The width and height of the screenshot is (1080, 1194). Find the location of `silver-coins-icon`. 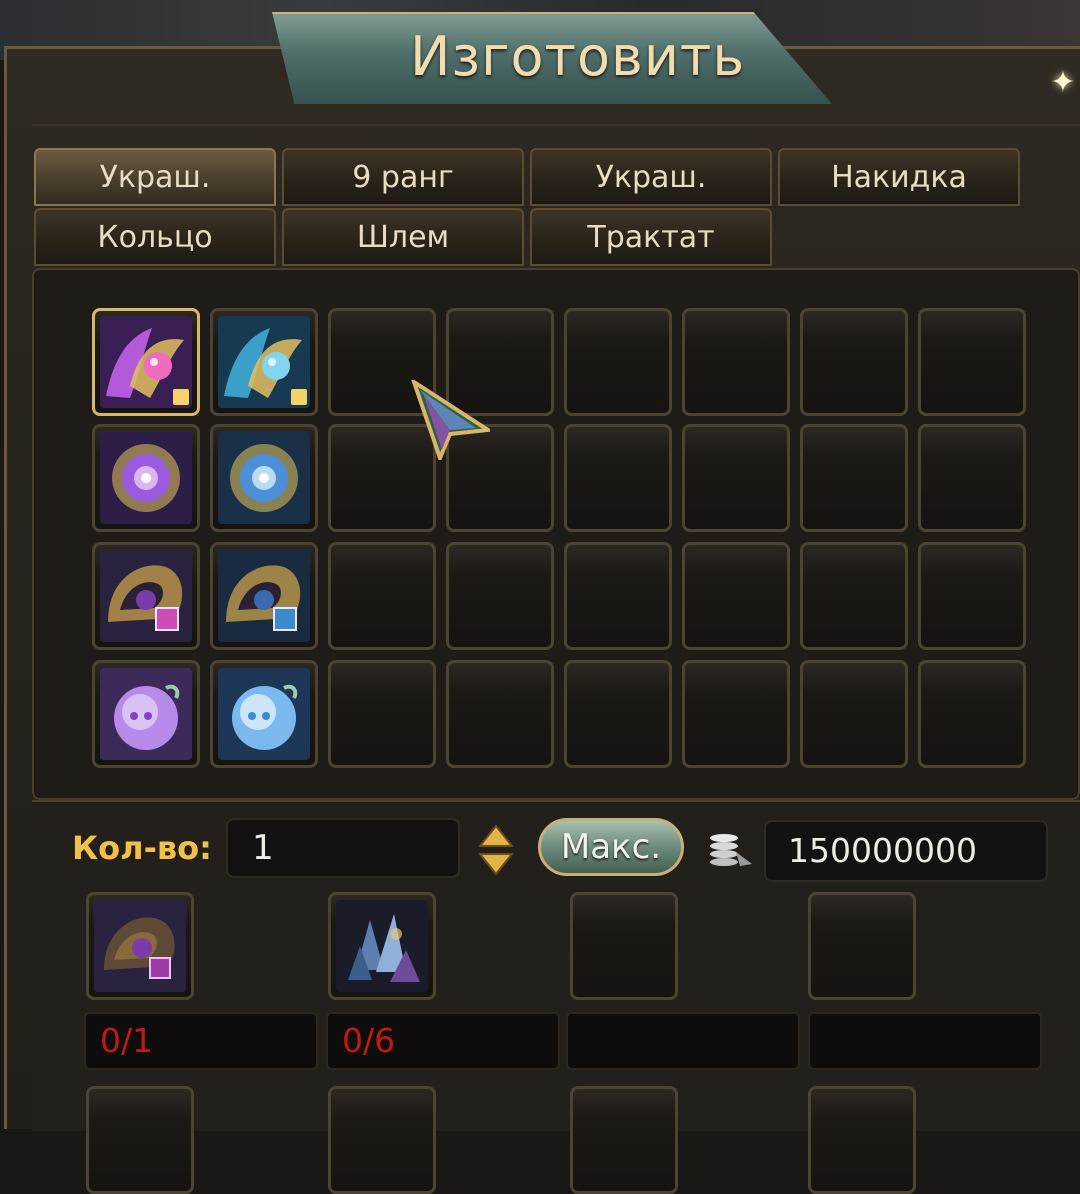

silver-coins-icon is located at coordinates (731, 850).